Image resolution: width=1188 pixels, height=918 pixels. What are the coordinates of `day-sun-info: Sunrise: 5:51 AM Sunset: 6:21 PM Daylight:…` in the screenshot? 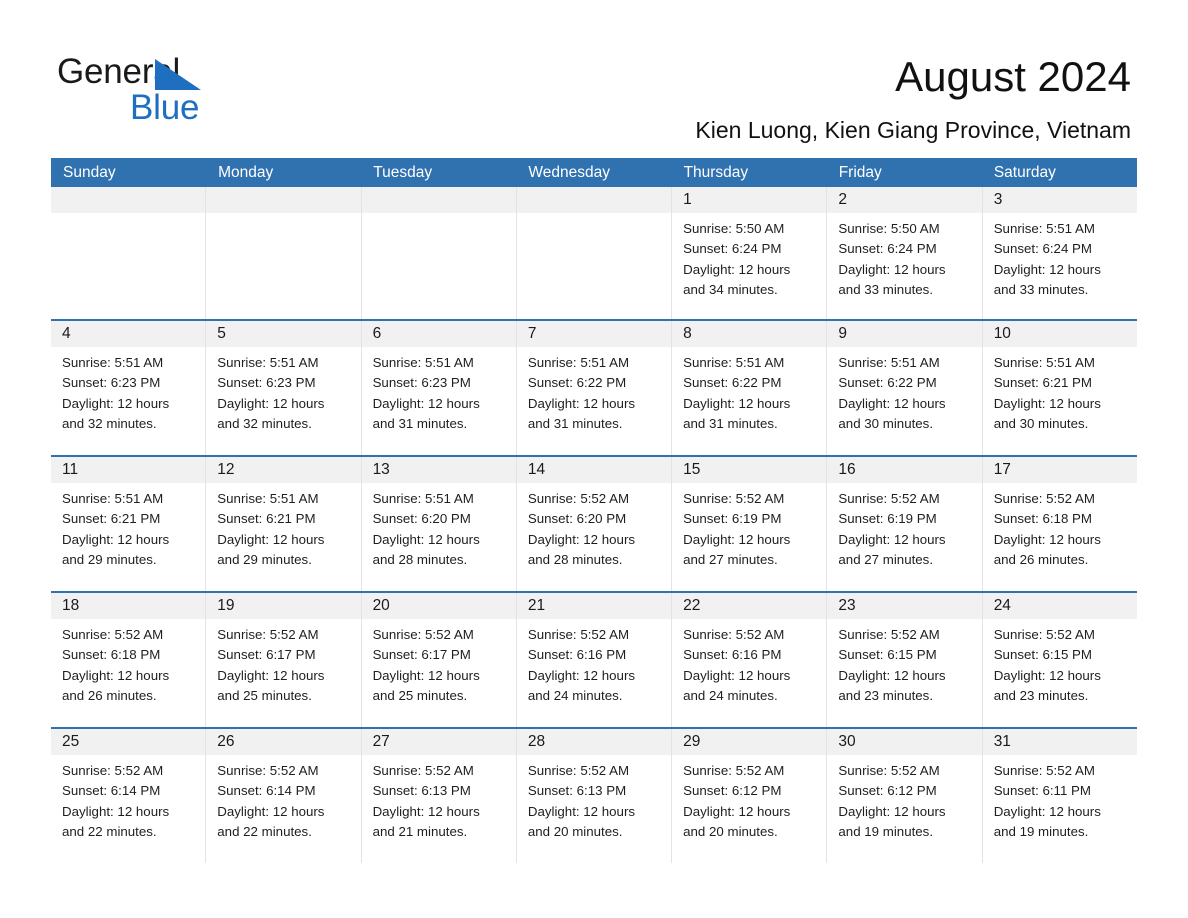 It's located at (128, 537).